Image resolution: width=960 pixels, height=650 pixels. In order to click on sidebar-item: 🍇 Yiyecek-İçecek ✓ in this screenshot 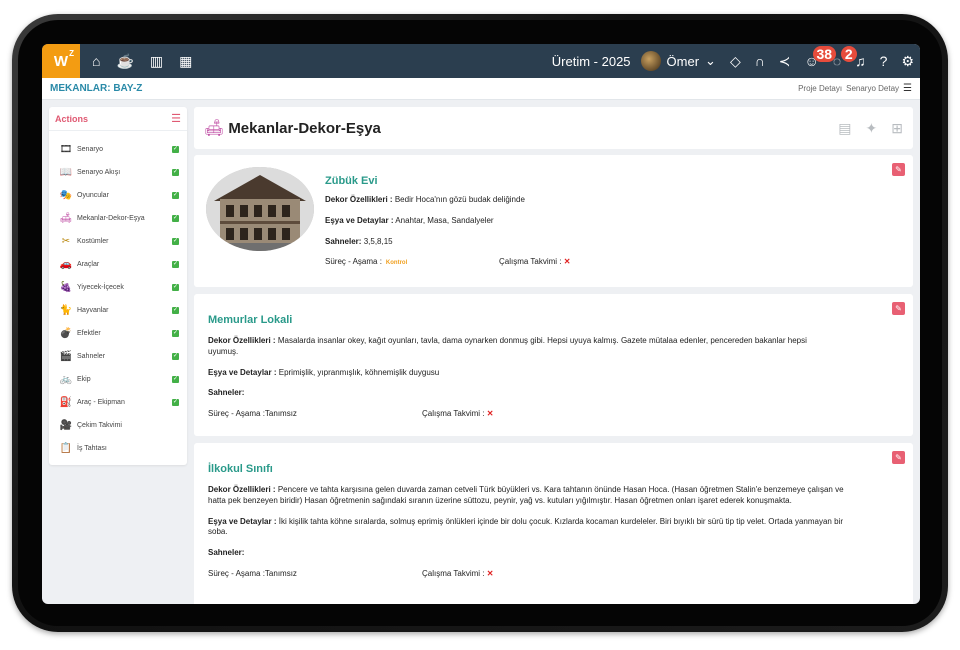, I will do `click(118, 287)`.